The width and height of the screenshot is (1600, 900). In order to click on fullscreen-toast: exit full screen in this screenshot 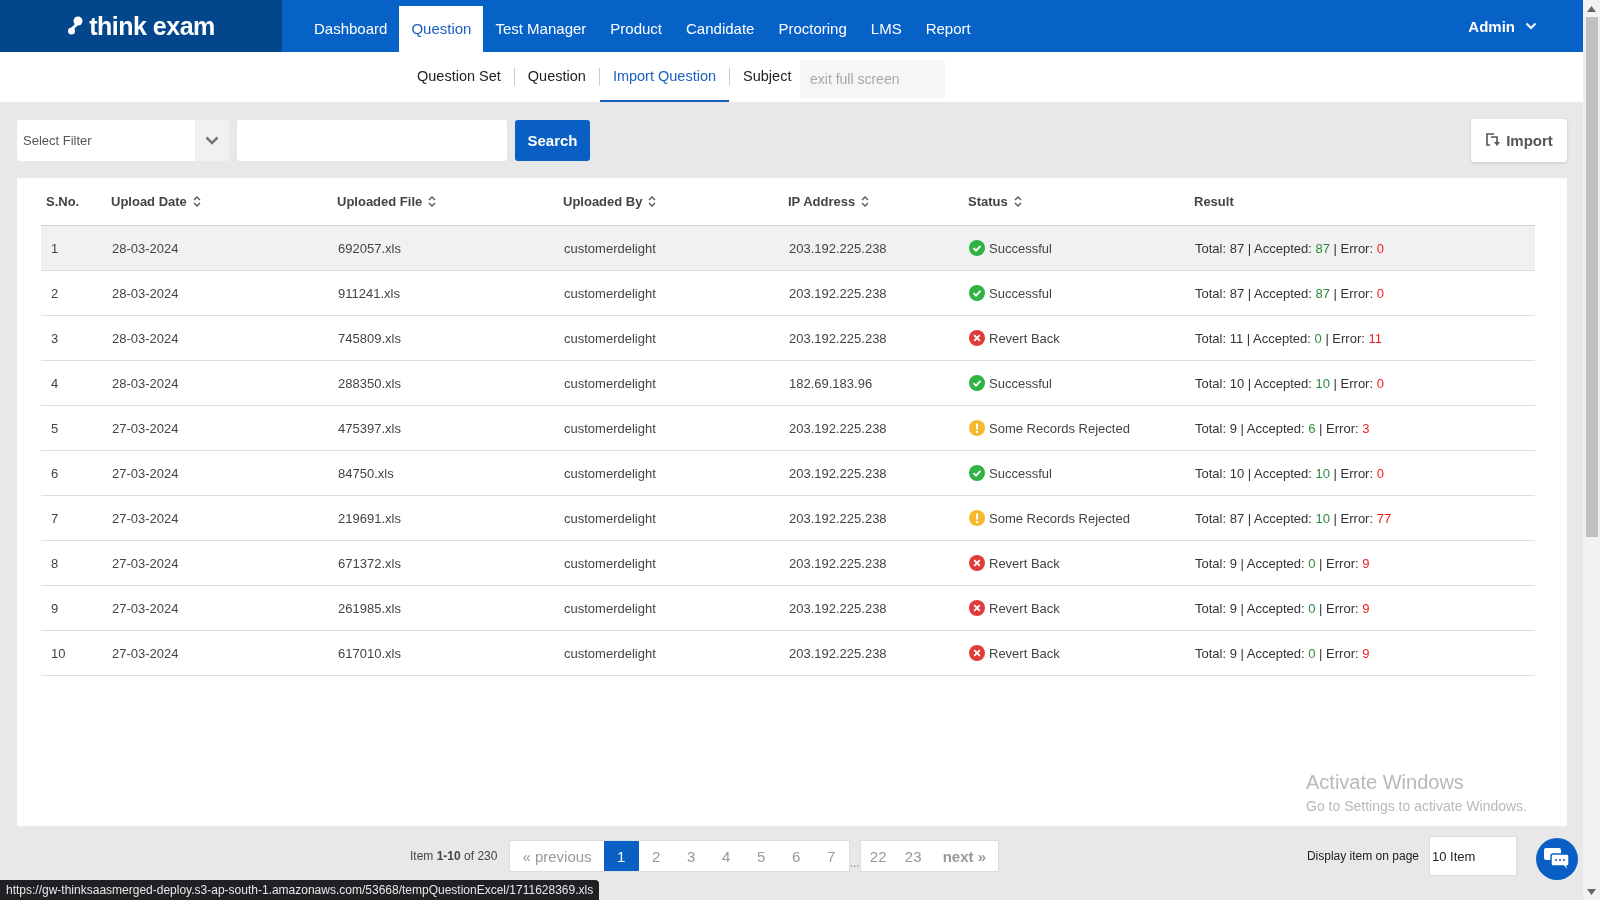, I will do `click(872, 79)`.